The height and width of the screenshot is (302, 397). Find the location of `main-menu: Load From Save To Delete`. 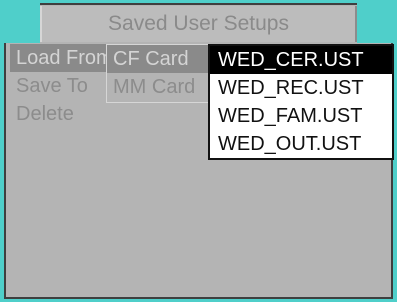

main-menu: Load From Save To Delete is located at coordinates (60, 89).